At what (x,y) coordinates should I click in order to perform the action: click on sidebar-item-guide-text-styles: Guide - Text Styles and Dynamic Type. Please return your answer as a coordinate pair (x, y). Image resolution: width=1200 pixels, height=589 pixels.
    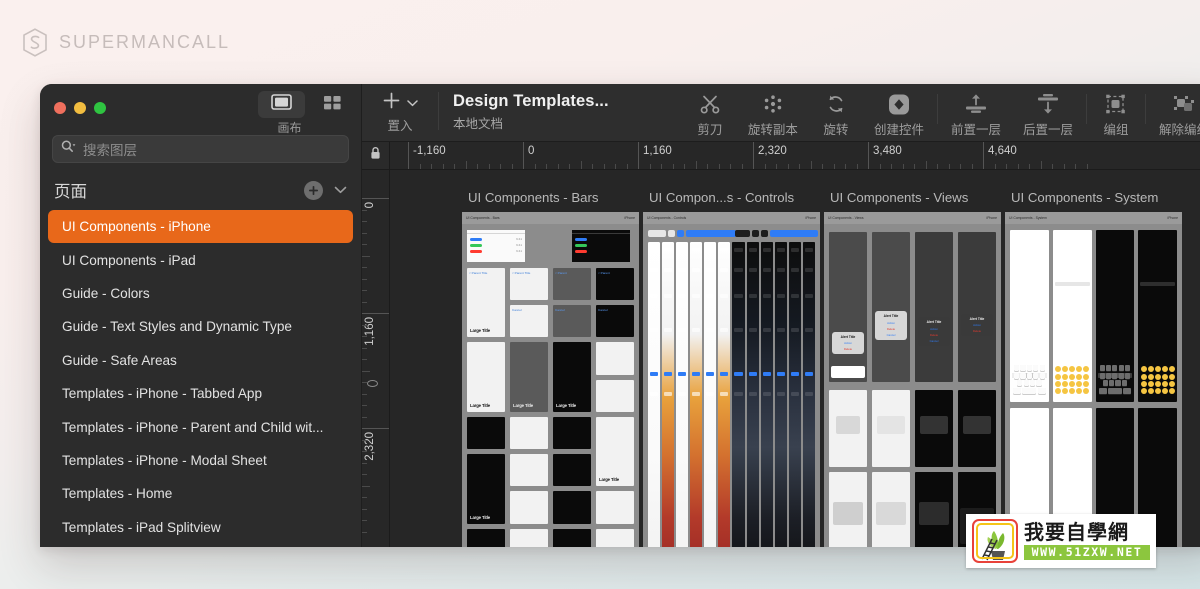
    Looking at the image, I should click on (200, 326).